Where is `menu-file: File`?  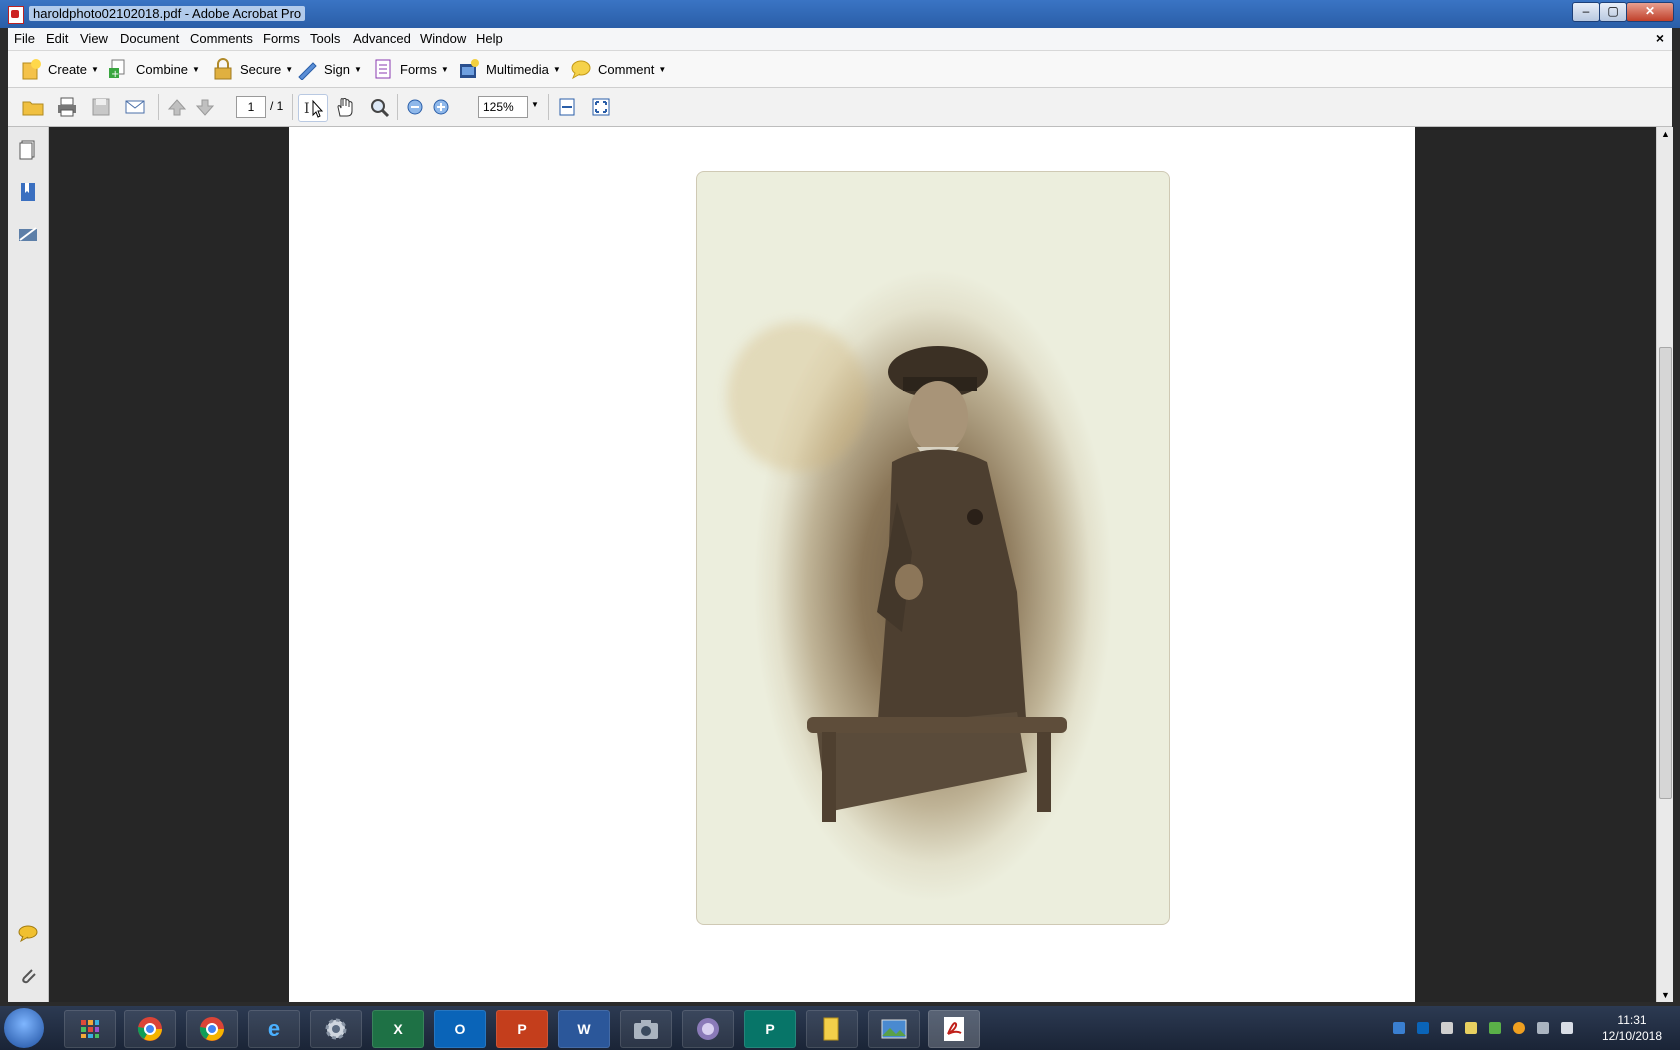
menu-file: File is located at coordinates (24, 38).